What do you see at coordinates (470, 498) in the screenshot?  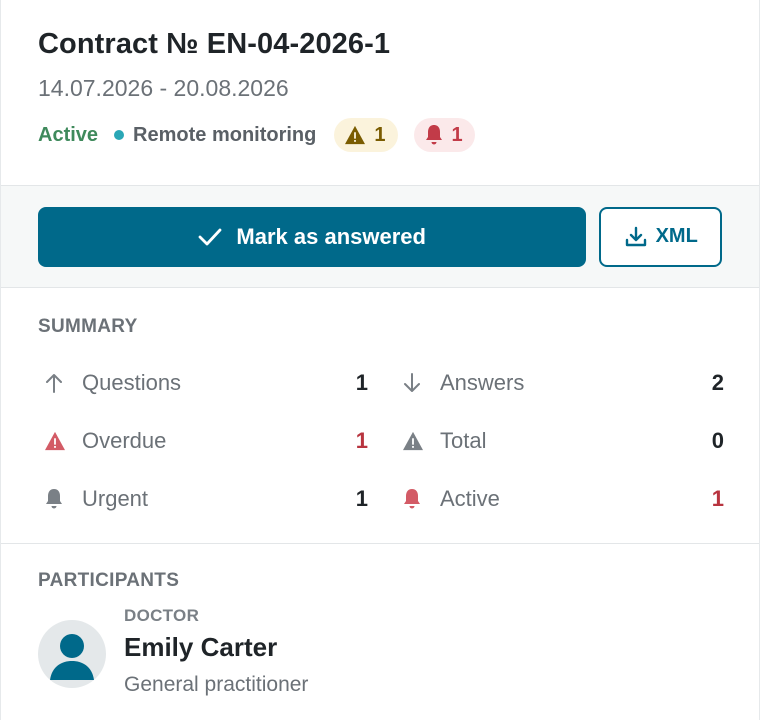 I see `summary-label: Active` at bounding box center [470, 498].